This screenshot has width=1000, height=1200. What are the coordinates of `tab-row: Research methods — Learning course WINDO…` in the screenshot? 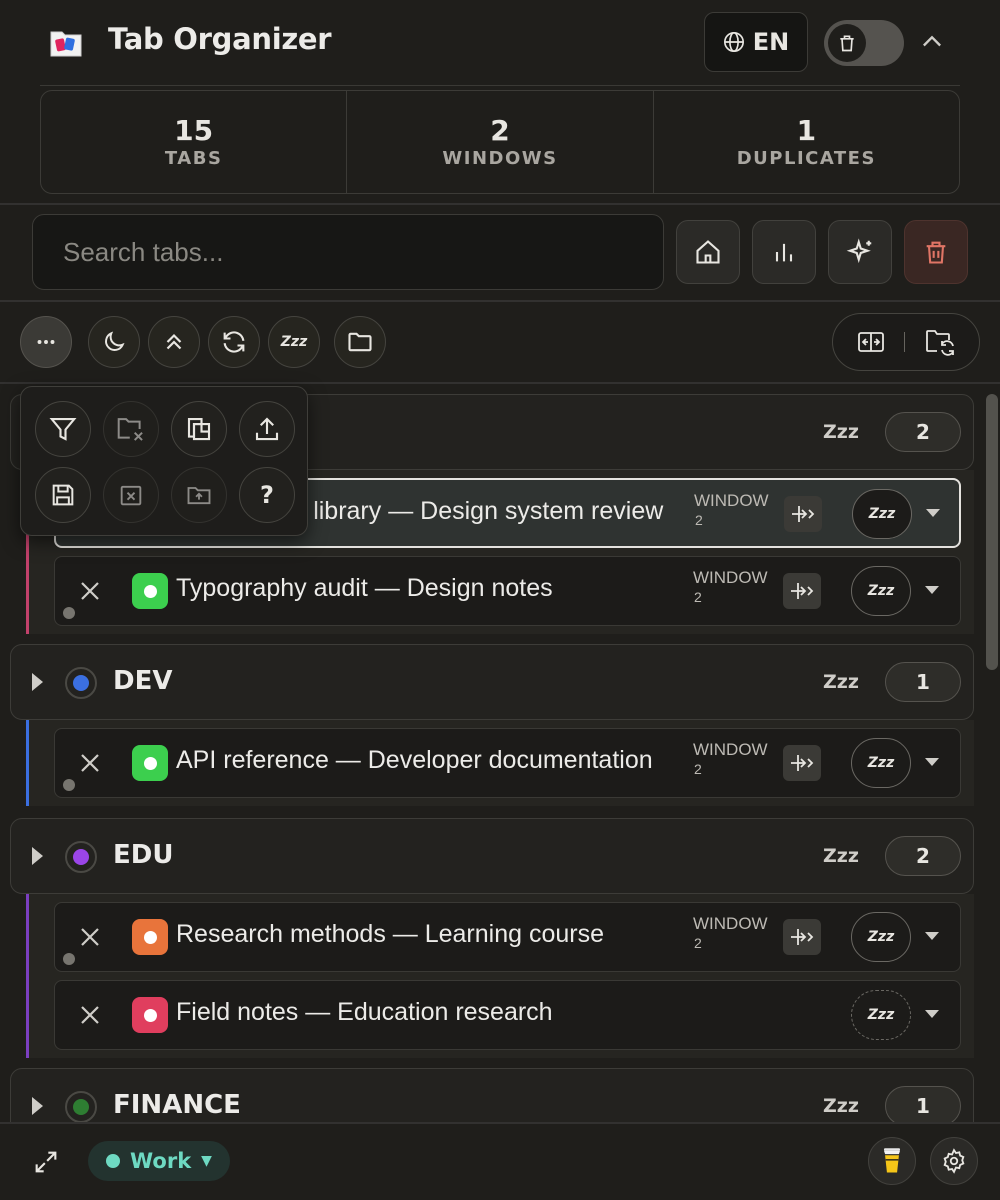 It's located at (507, 937).